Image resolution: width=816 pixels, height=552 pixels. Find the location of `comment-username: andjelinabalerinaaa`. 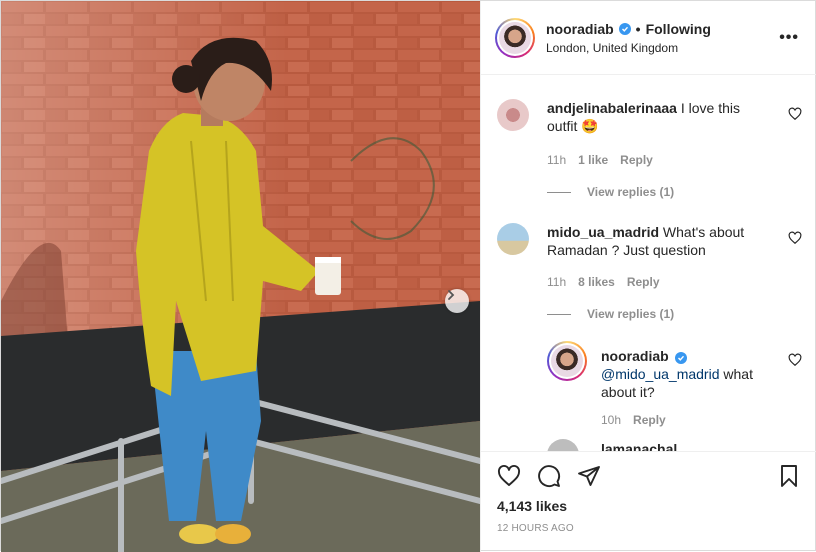

comment-username: andjelinabalerinaaa is located at coordinates (612, 108).